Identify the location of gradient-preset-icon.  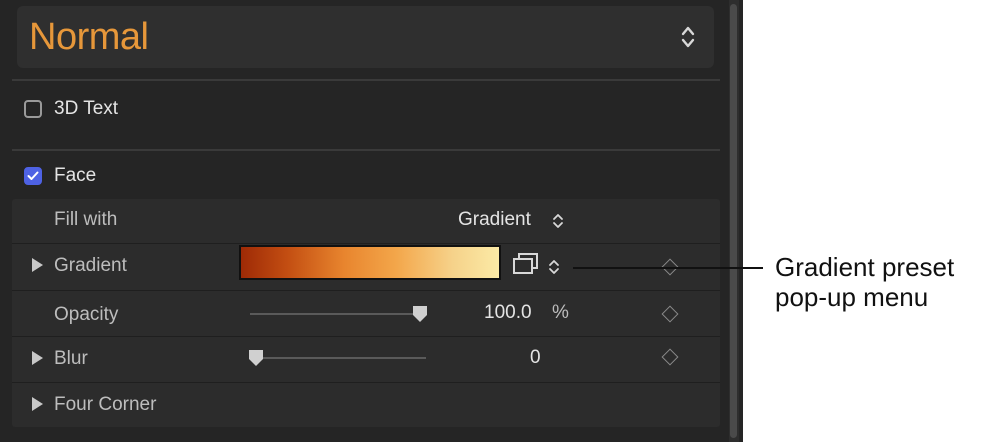
(526, 264).